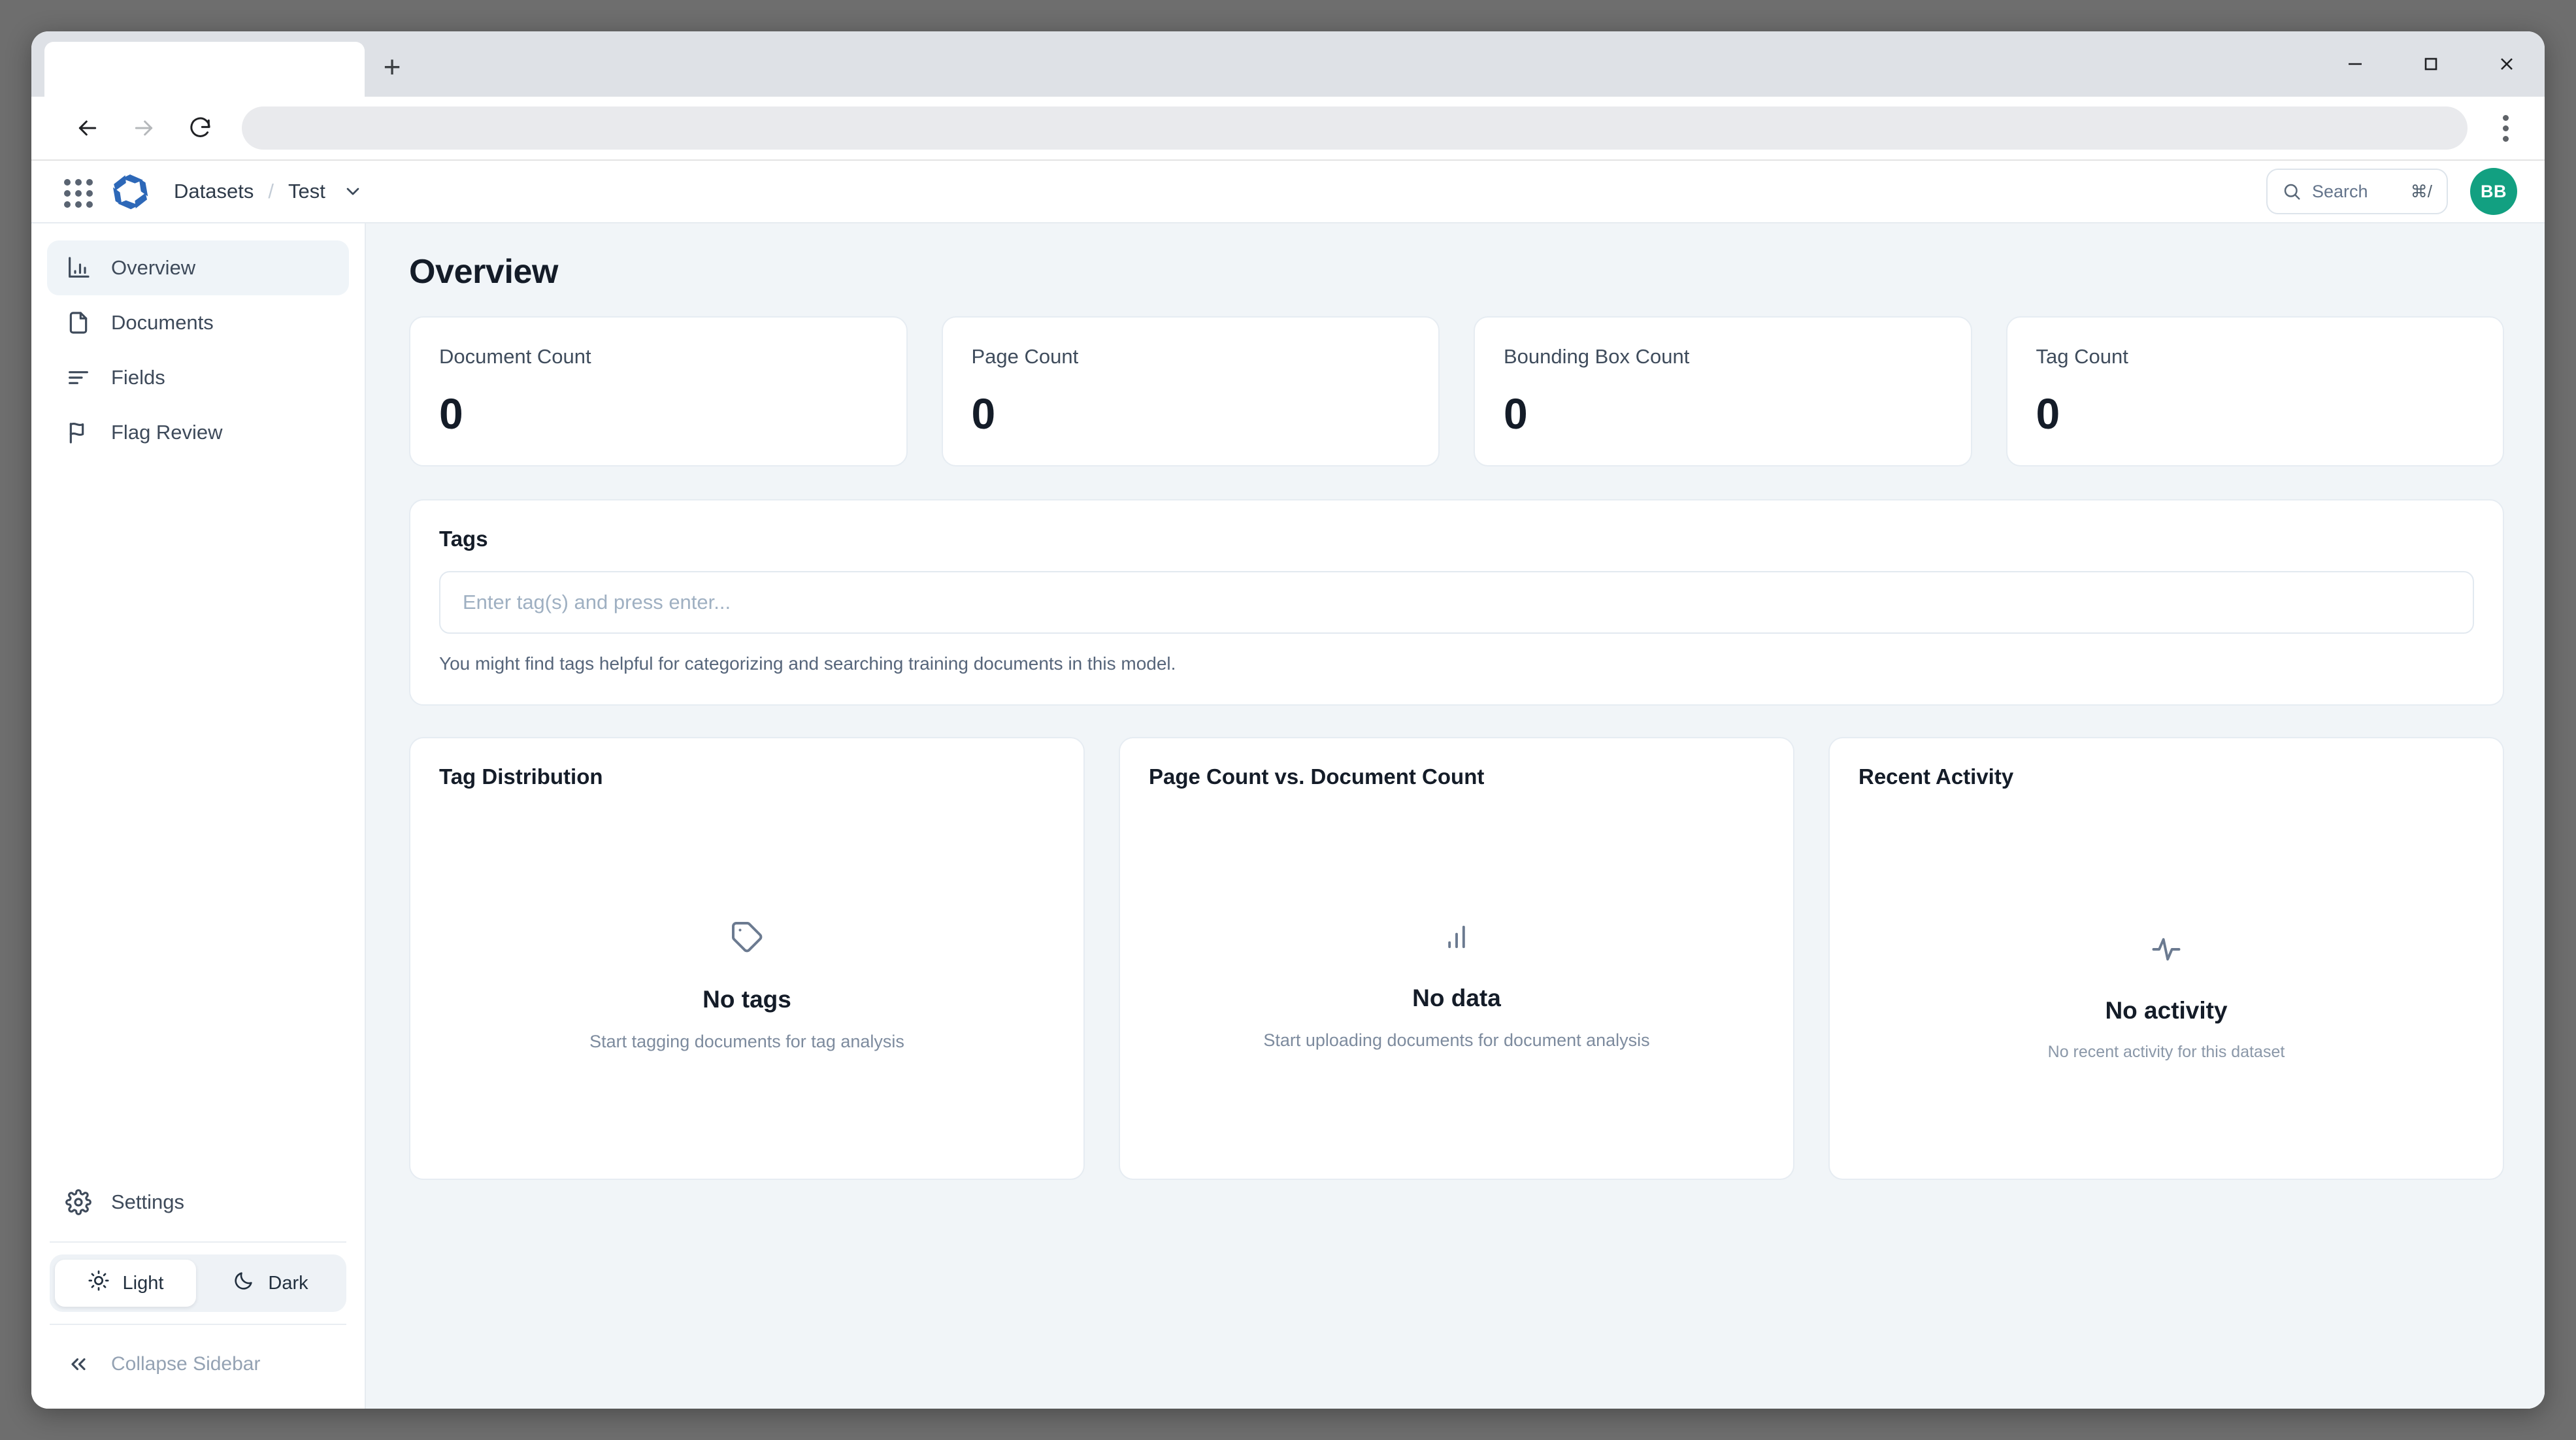  I want to click on maximize-icon, so click(2430, 64).